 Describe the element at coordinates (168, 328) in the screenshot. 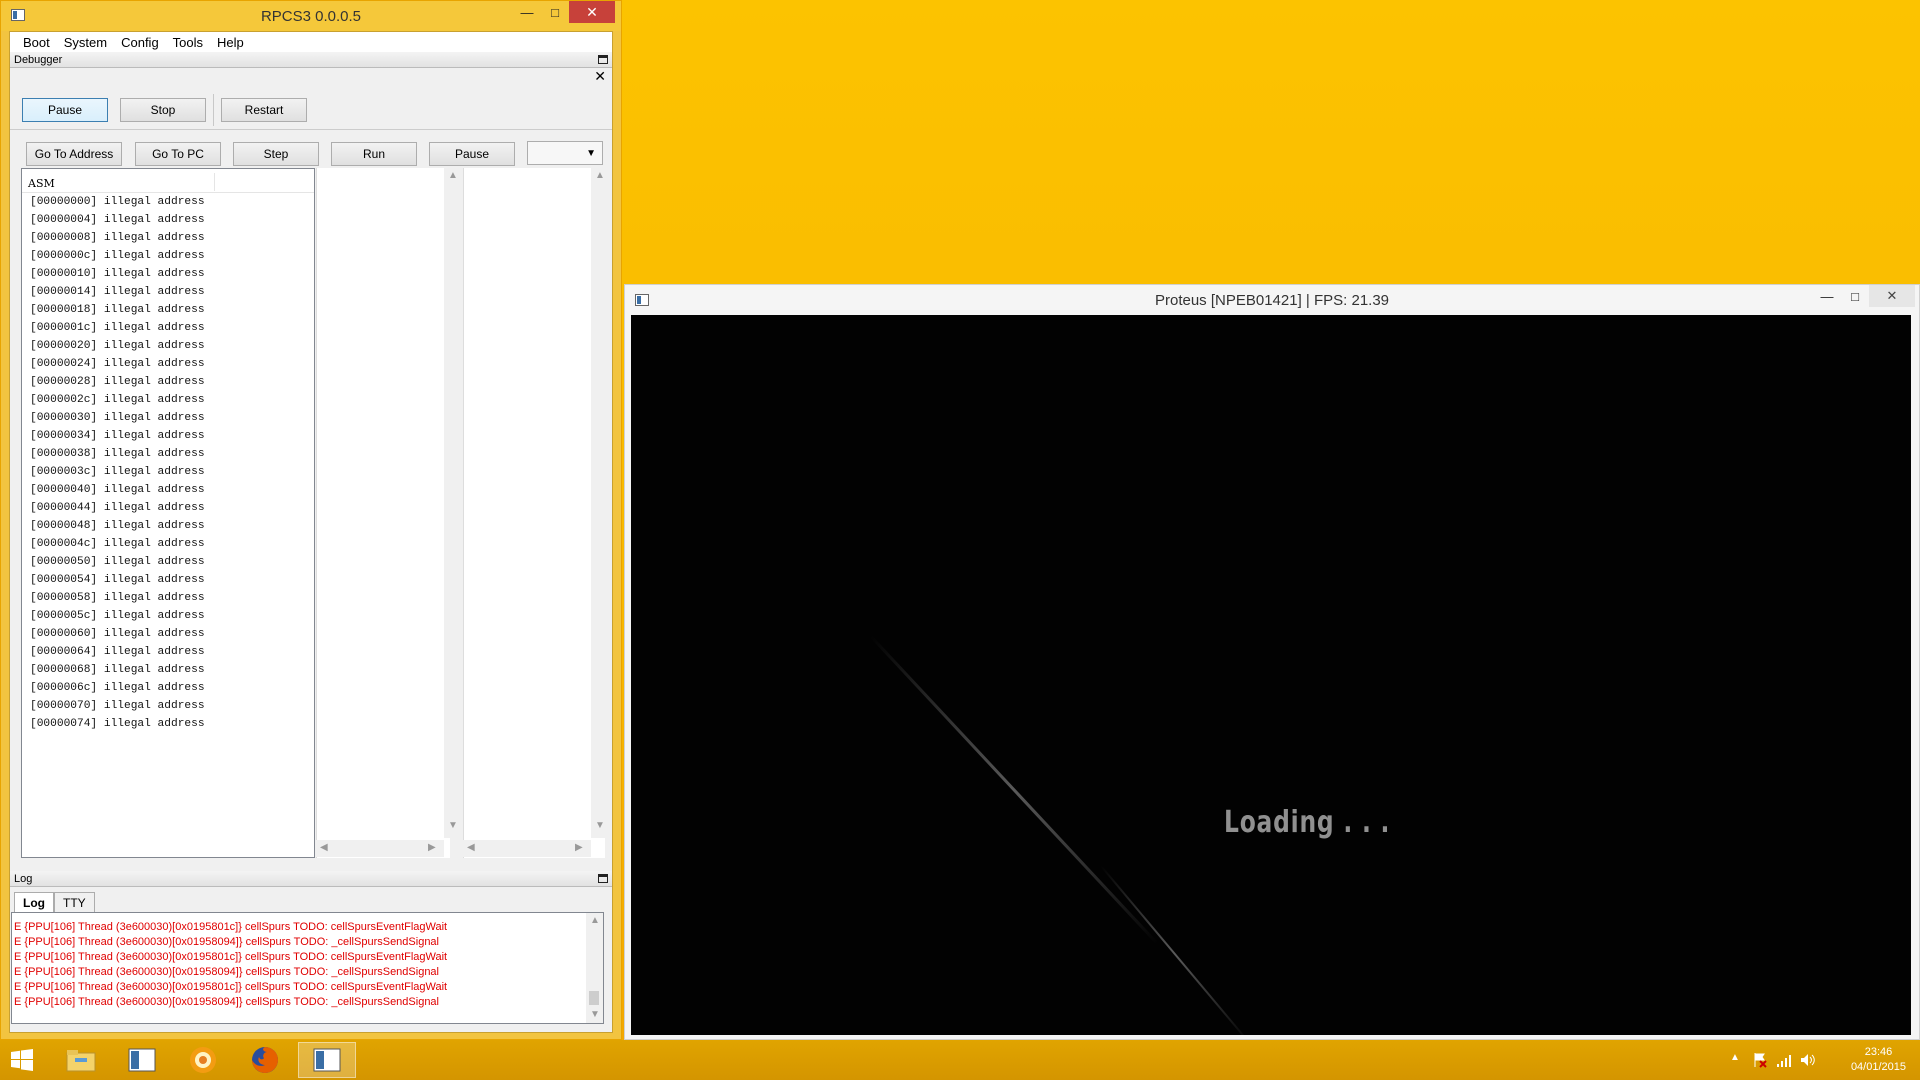

I see `asm-row: [0000001c] illegal address` at that location.